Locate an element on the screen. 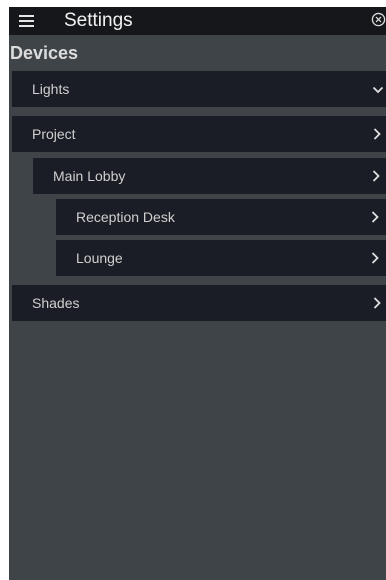 Image resolution: width=386 pixels, height=580 pixels. device-row-label: Main Lobby is located at coordinates (89, 176).